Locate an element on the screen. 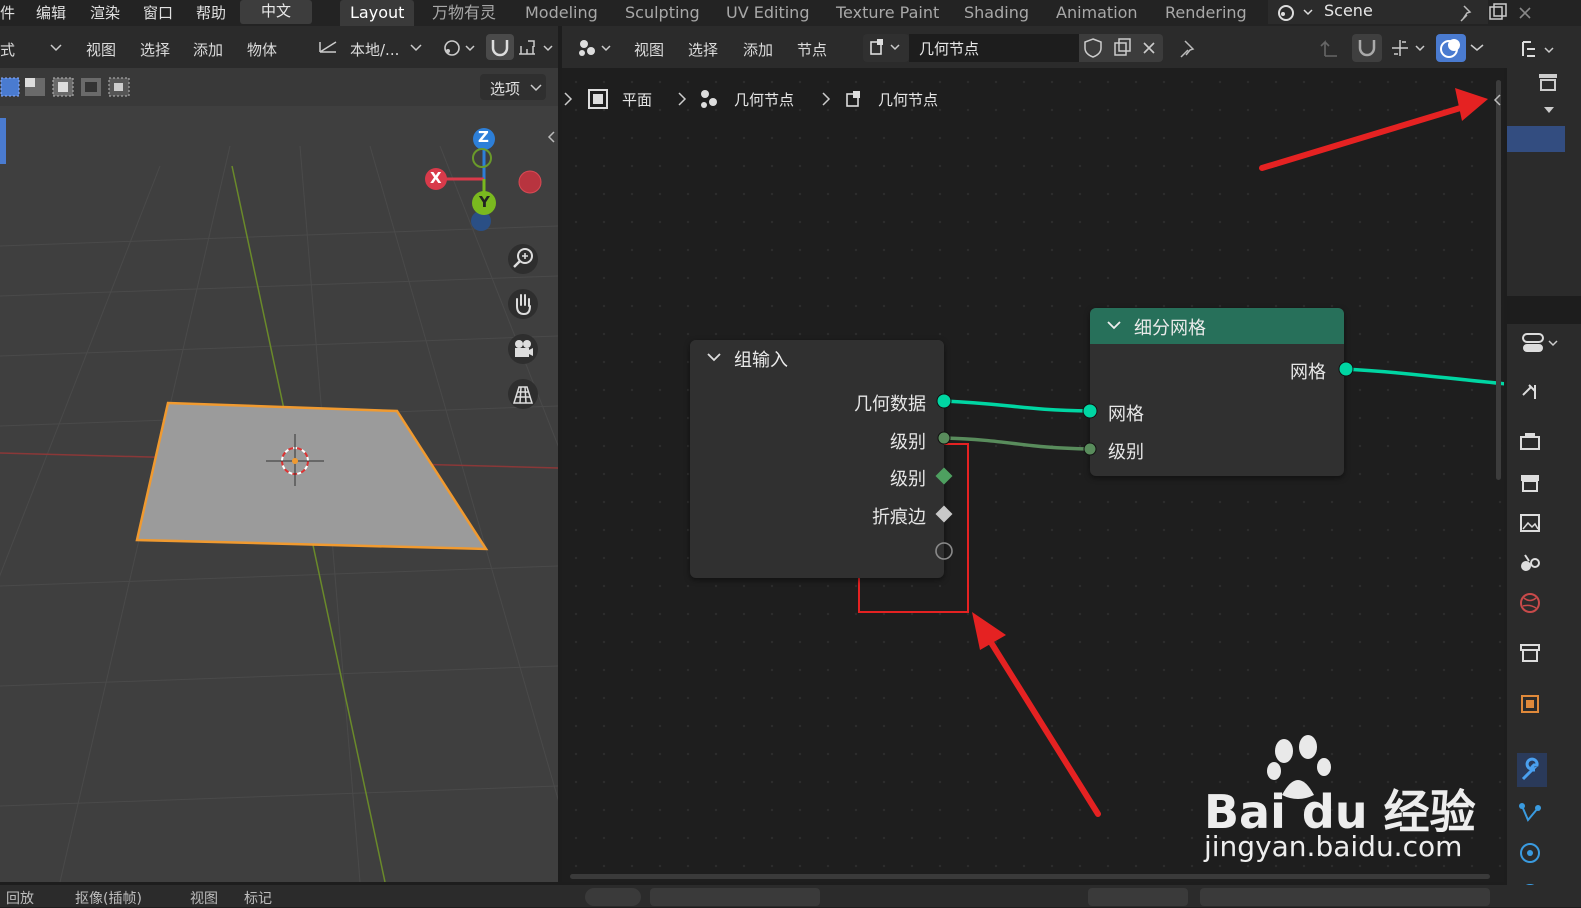 This screenshot has width=1581, height=908. tab-wanwu: 万物有灵 is located at coordinates (464, 13).